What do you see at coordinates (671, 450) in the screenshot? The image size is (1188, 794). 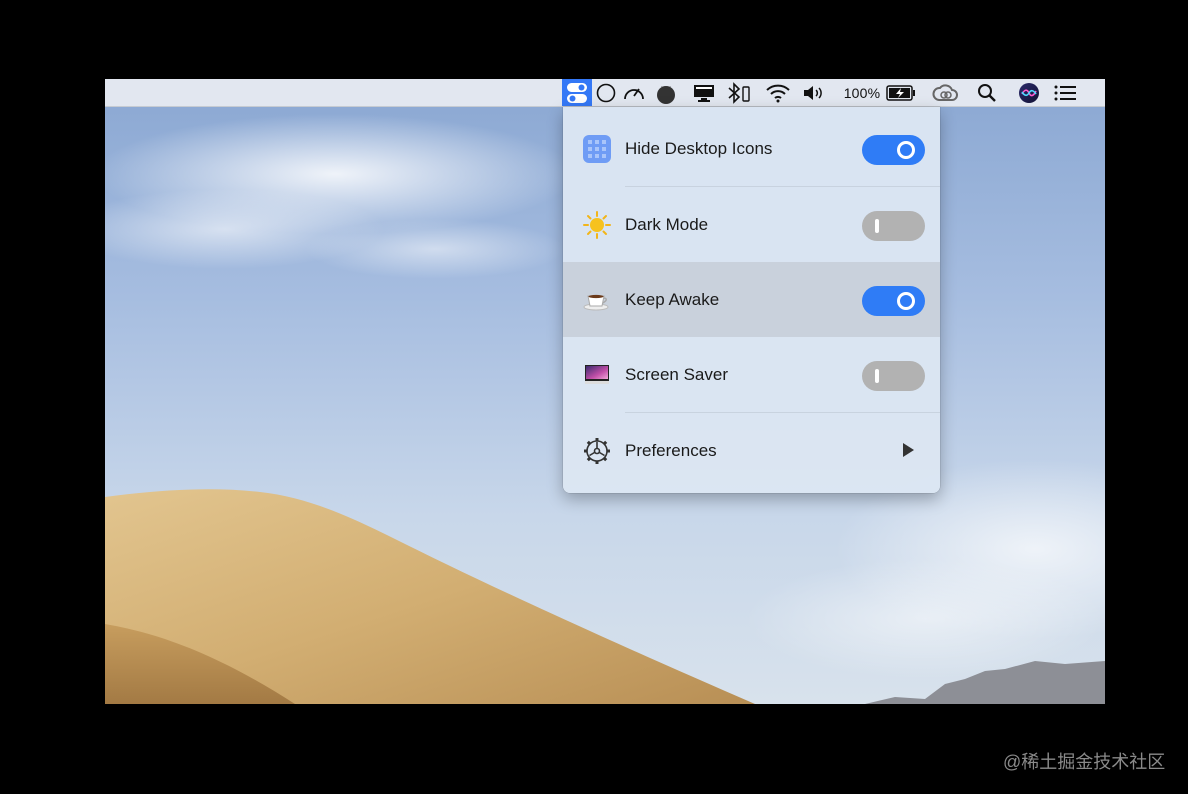 I see `menu-item-label: Preferences` at bounding box center [671, 450].